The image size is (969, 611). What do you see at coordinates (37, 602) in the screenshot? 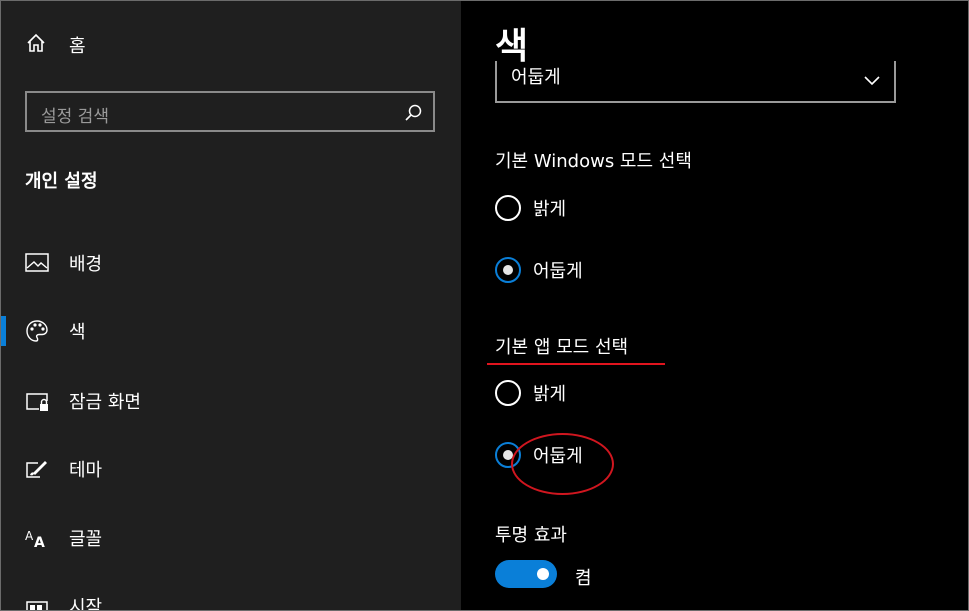
I see `start-icon` at bounding box center [37, 602].